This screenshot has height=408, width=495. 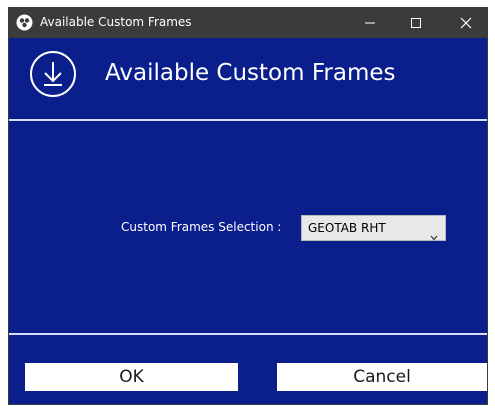 What do you see at coordinates (24, 22) in the screenshot?
I see `app-logo-icon` at bounding box center [24, 22].